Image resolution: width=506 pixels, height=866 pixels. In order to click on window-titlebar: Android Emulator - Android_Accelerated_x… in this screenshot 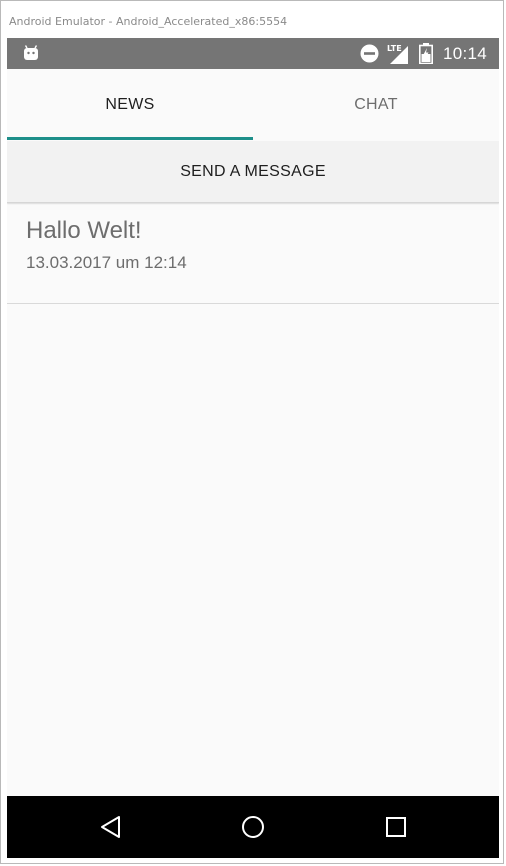, I will do `click(252, 19)`.